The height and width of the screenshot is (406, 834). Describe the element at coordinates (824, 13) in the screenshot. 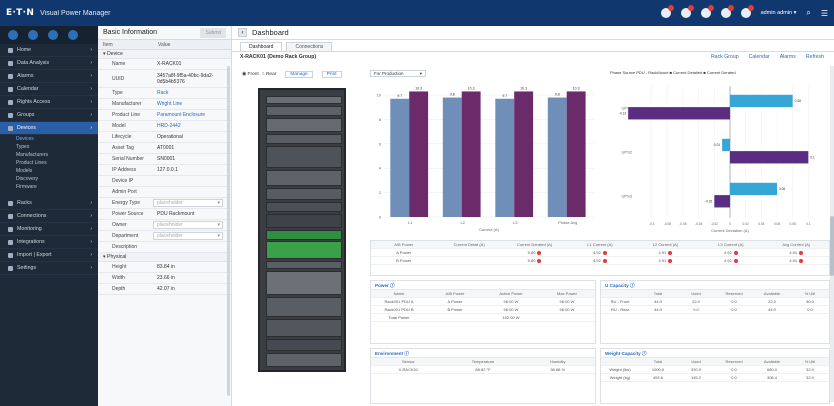

I see `menu-icon: ☰` at that location.